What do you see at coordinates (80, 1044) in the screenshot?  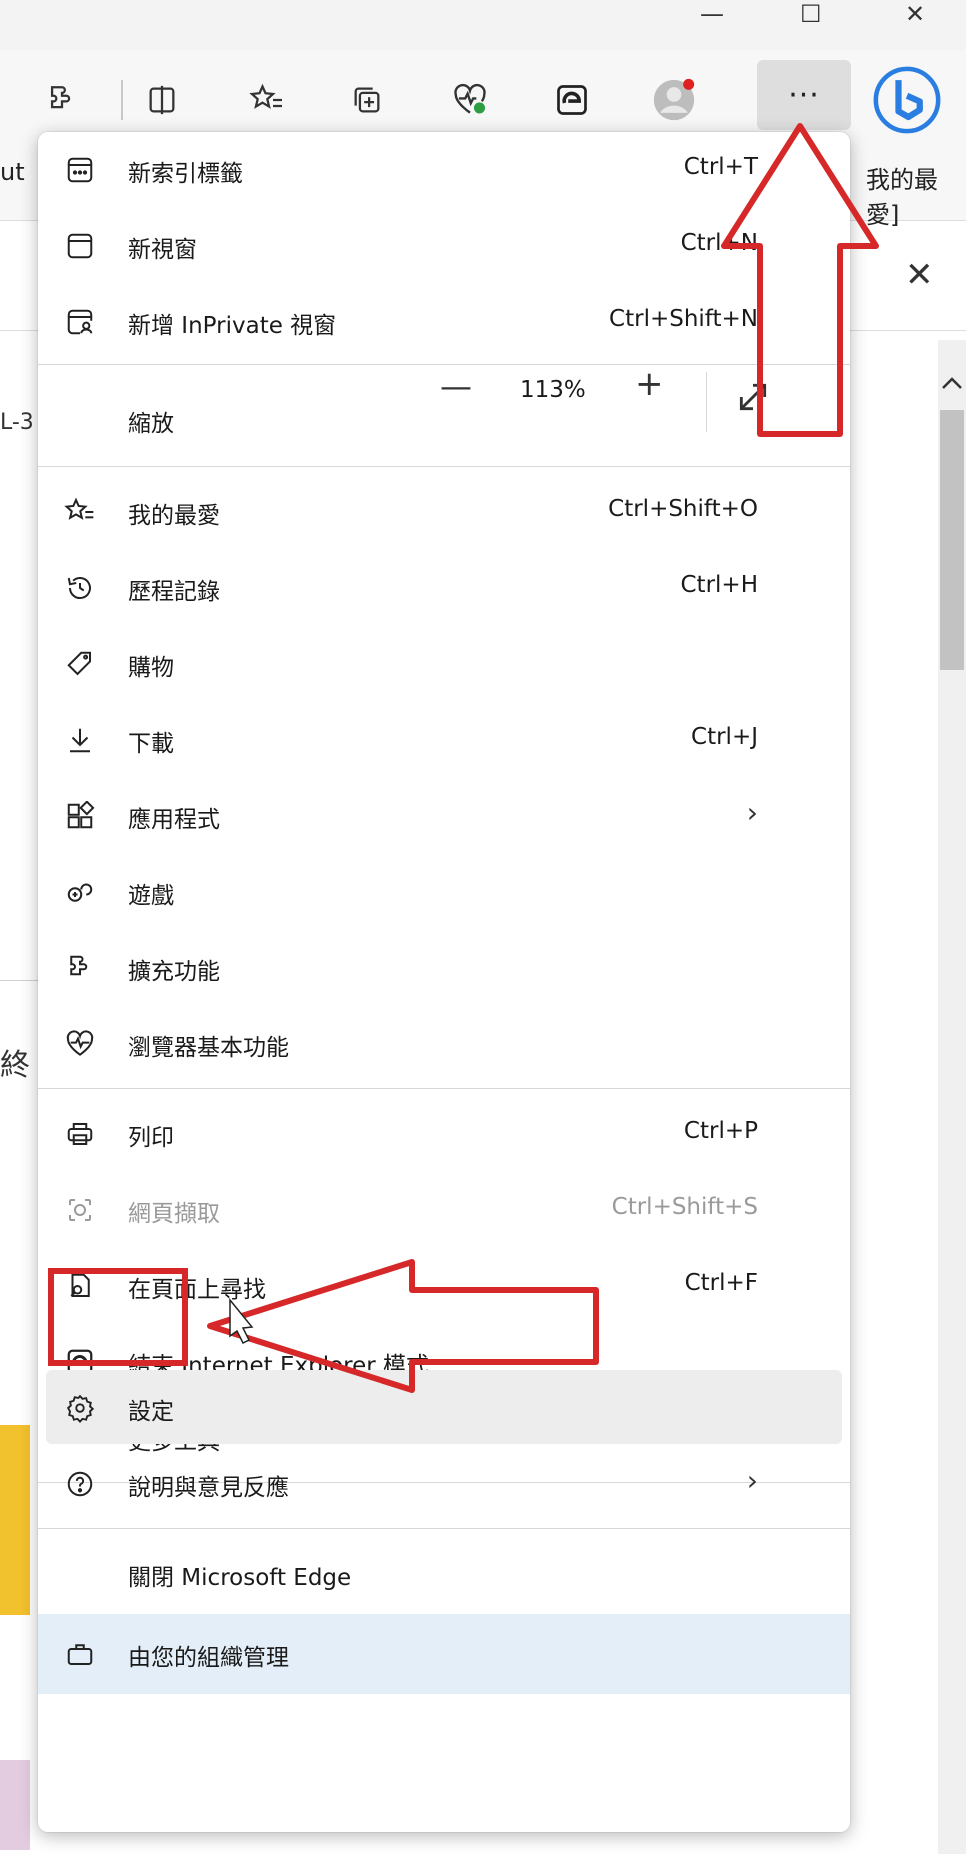 I see `heart-pulse-icon` at bounding box center [80, 1044].